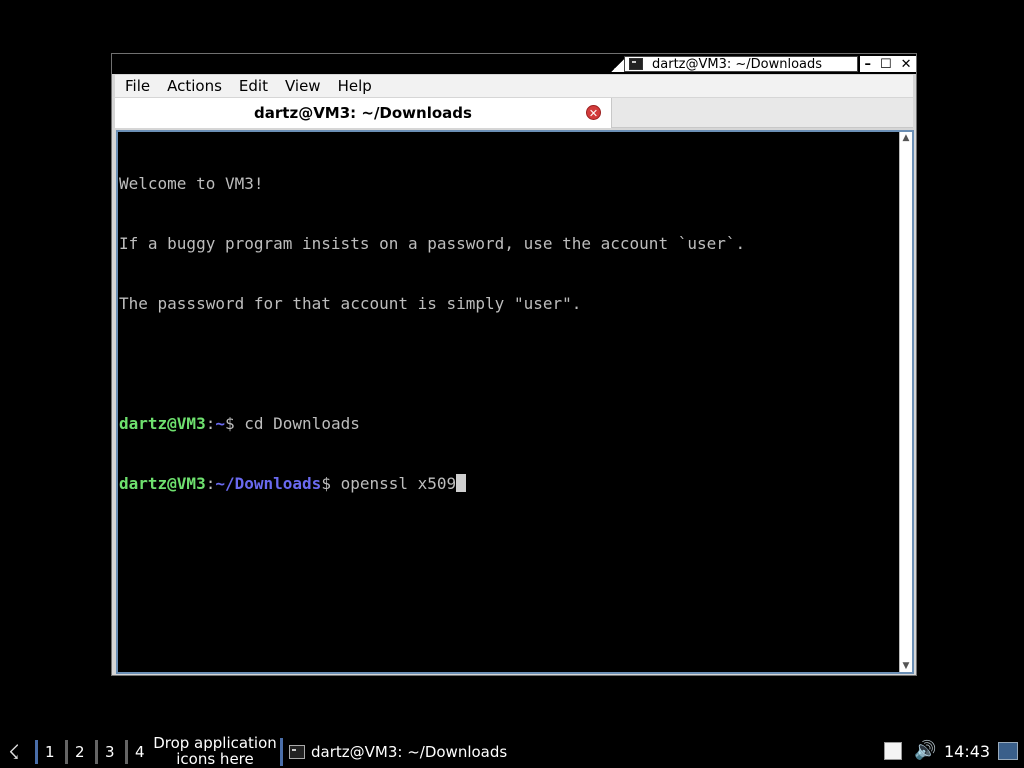  Describe the element at coordinates (1008, 751) in the screenshot. I see `show-desktop-icon` at that location.